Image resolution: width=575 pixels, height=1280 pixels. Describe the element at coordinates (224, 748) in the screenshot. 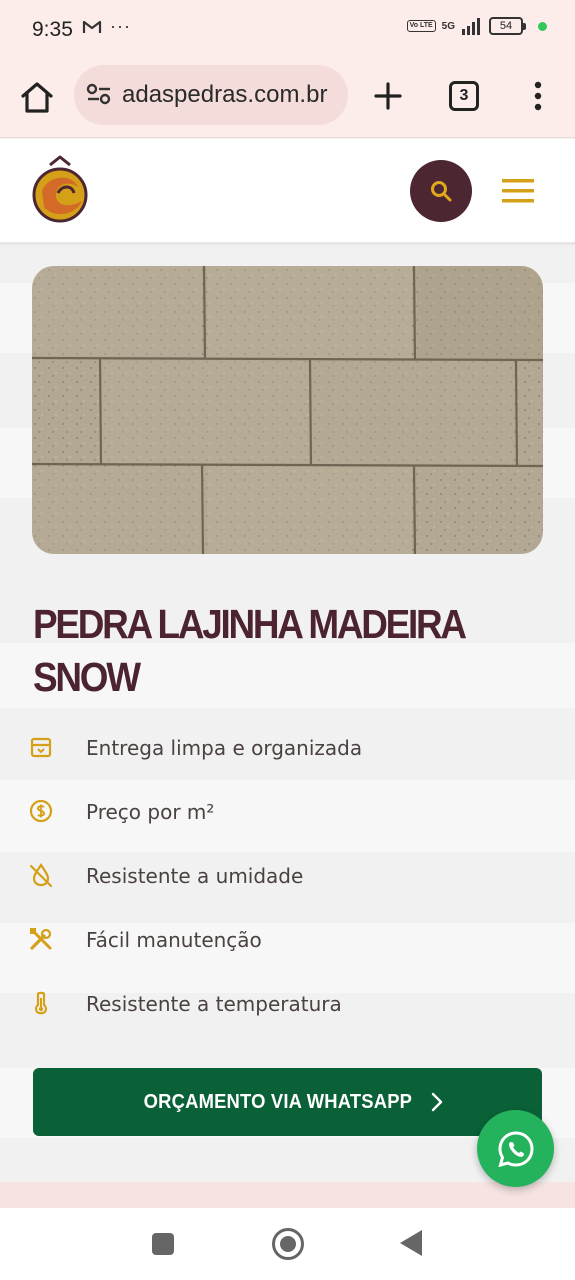

I see `feature-label: Entrega limpa e organizada` at that location.